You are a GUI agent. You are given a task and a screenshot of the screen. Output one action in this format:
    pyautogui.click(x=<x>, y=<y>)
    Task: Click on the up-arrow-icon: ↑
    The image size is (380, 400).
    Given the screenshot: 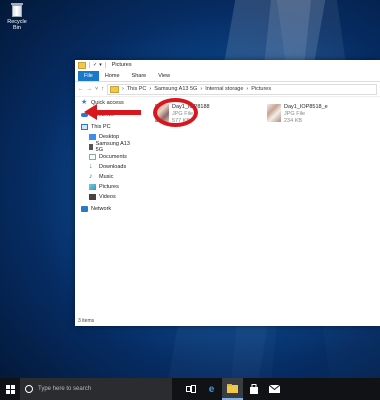 What is the action you would take?
    pyautogui.click(x=102, y=89)
    